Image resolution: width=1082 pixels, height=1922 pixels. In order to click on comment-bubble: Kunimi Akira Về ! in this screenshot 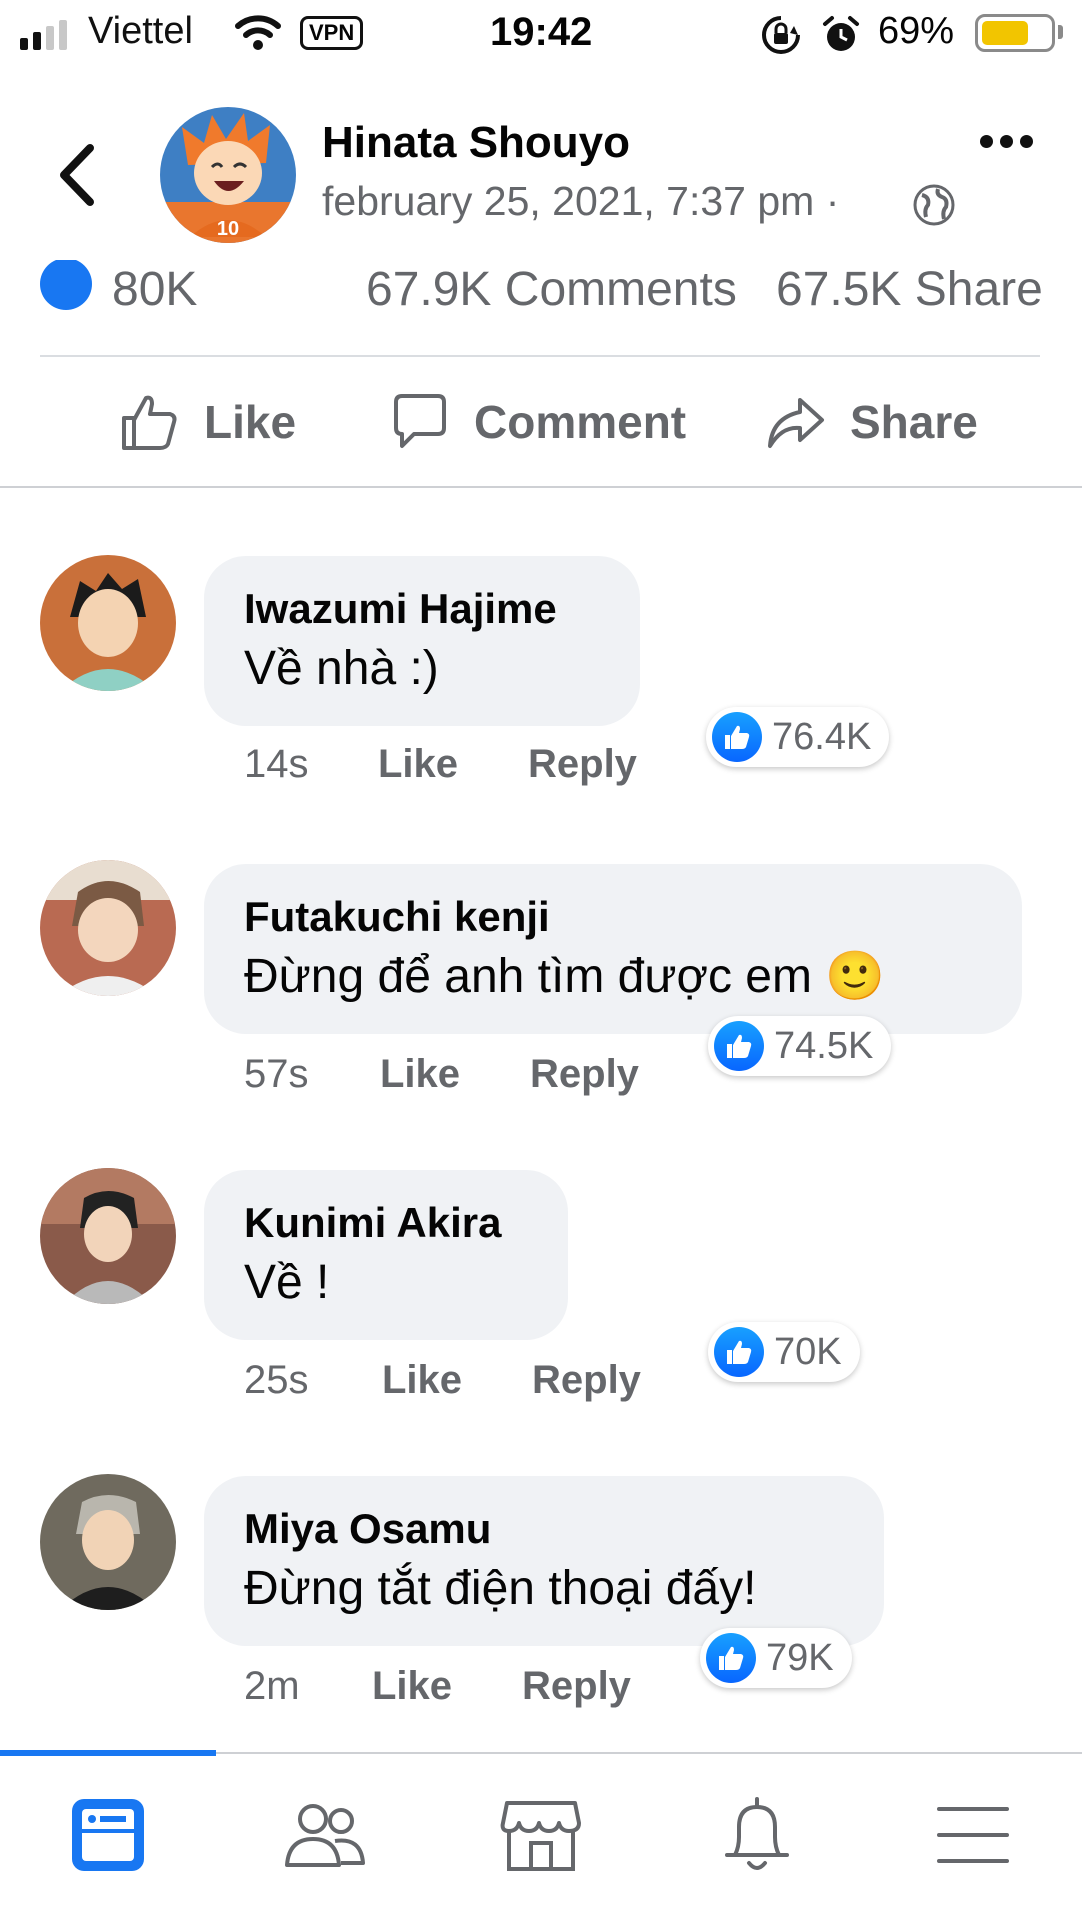, I will do `click(386, 1255)`.